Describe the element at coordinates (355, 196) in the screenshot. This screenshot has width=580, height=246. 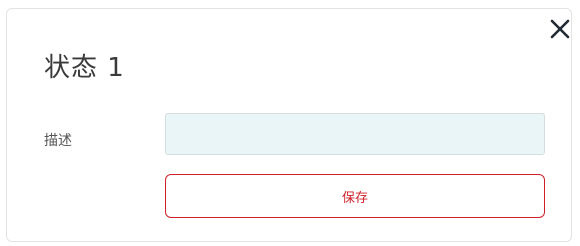
I see `save-button: 保存` at that location.